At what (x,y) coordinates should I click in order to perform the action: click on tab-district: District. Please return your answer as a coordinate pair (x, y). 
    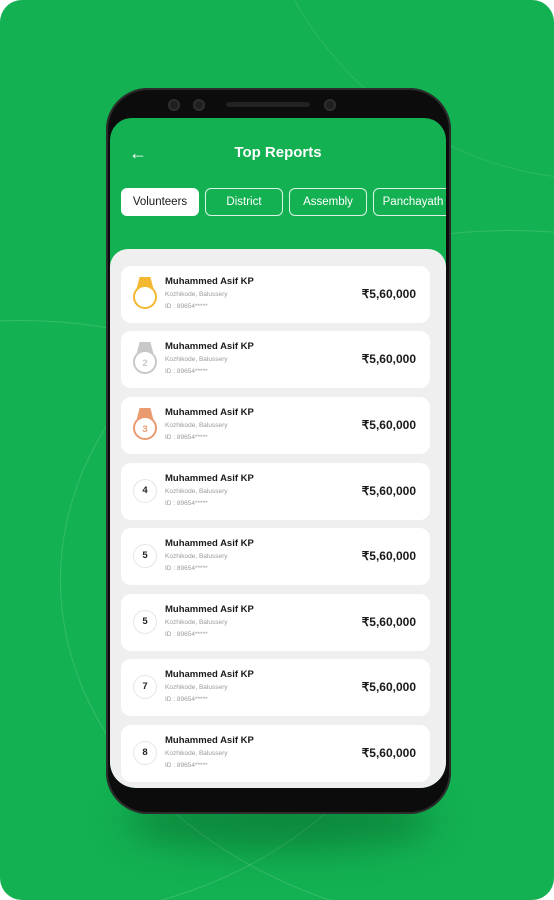
    Looking at the image, I should click on (244, 202).